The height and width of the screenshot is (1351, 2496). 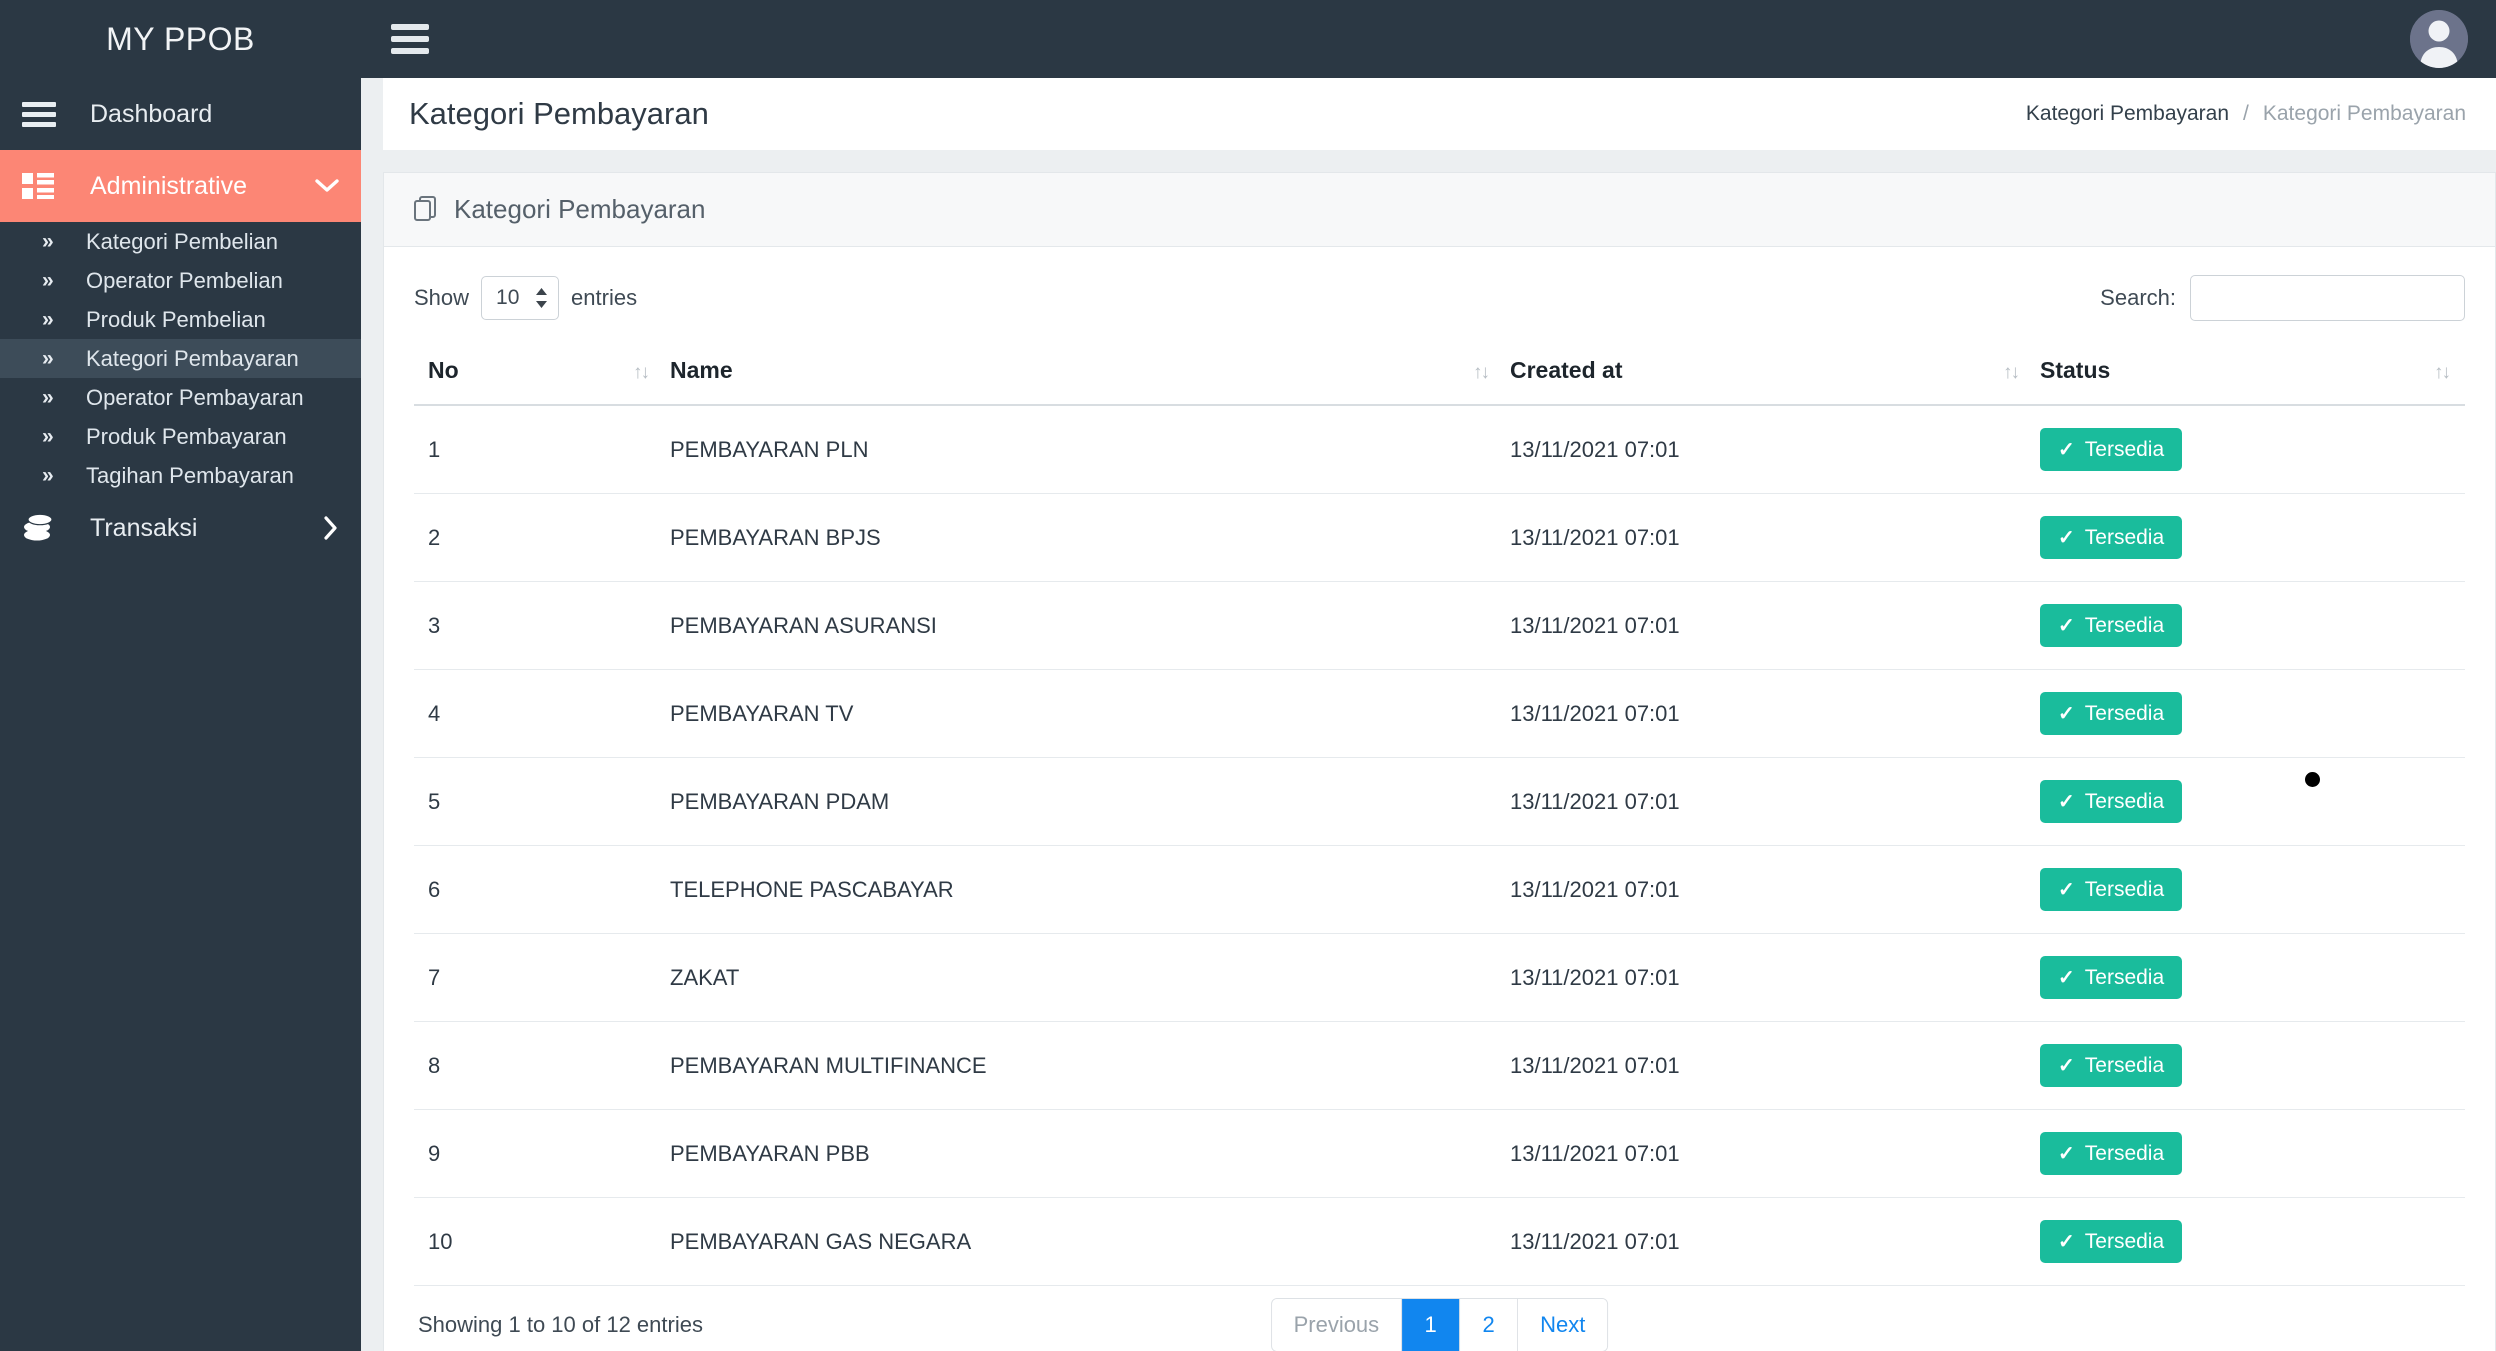 I want to click on cell-name: PEMBAYARAN MULTIFINANCE, so click(x=1084, y=1065).